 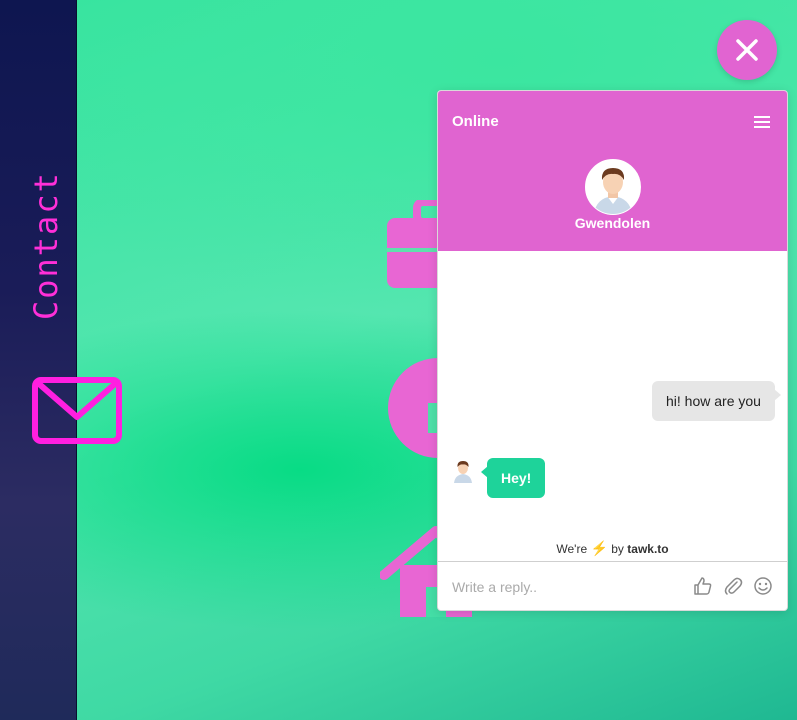 What do you see at coordinates (599, 548) in the screenshot?
I see `lightning-icon: ⚡` at bounding box center [599, 548].